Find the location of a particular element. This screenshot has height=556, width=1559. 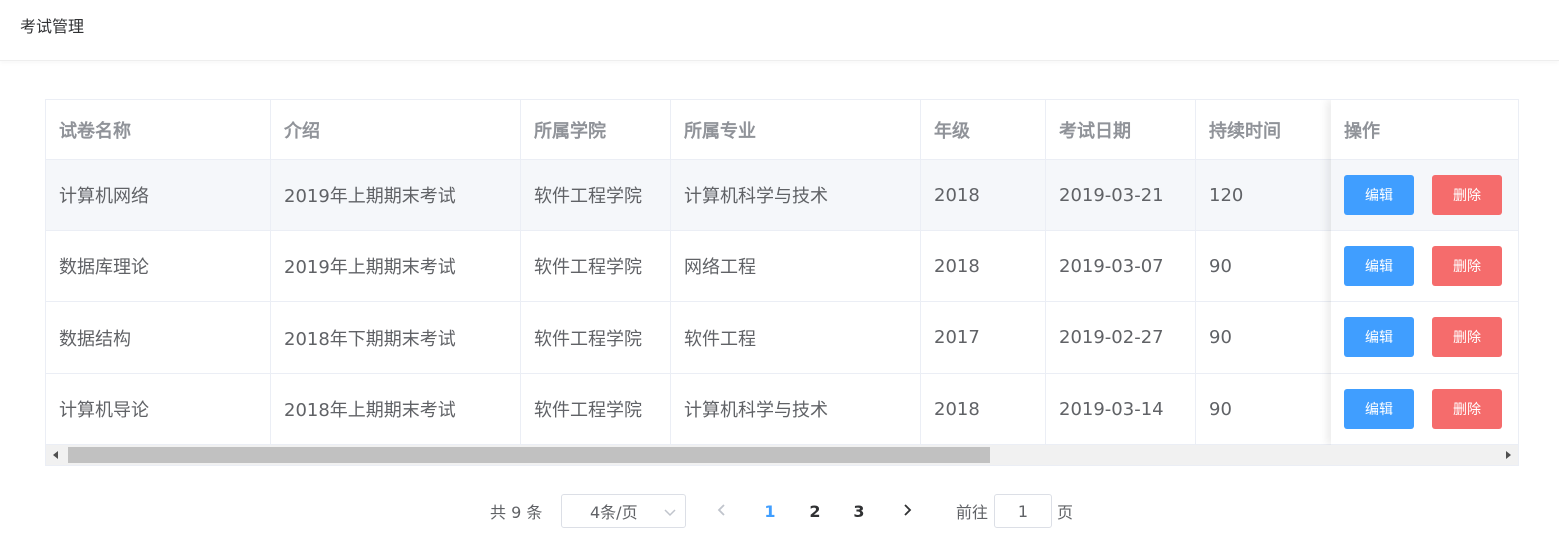

chevron-left-icon is located at coordinates (722, 511).